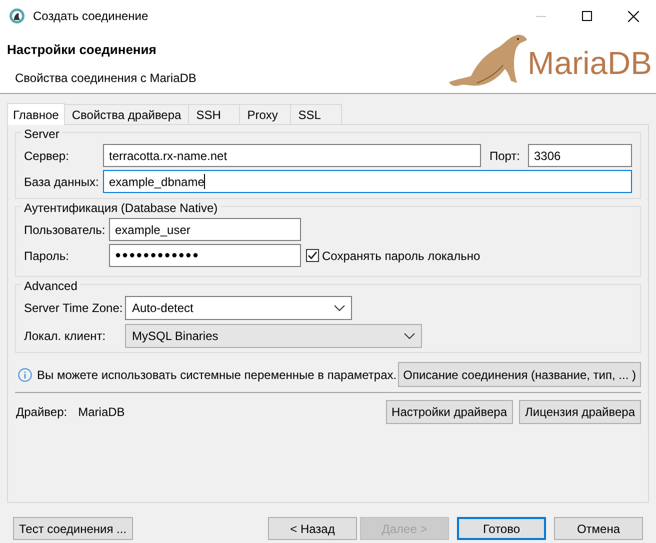 Image resolution: width=656 pixels, height=543 pixels. What do you see at coordinates (265, 114) in the screenshot?
I see `tab: Proxy` at bounding box center [265, 114].